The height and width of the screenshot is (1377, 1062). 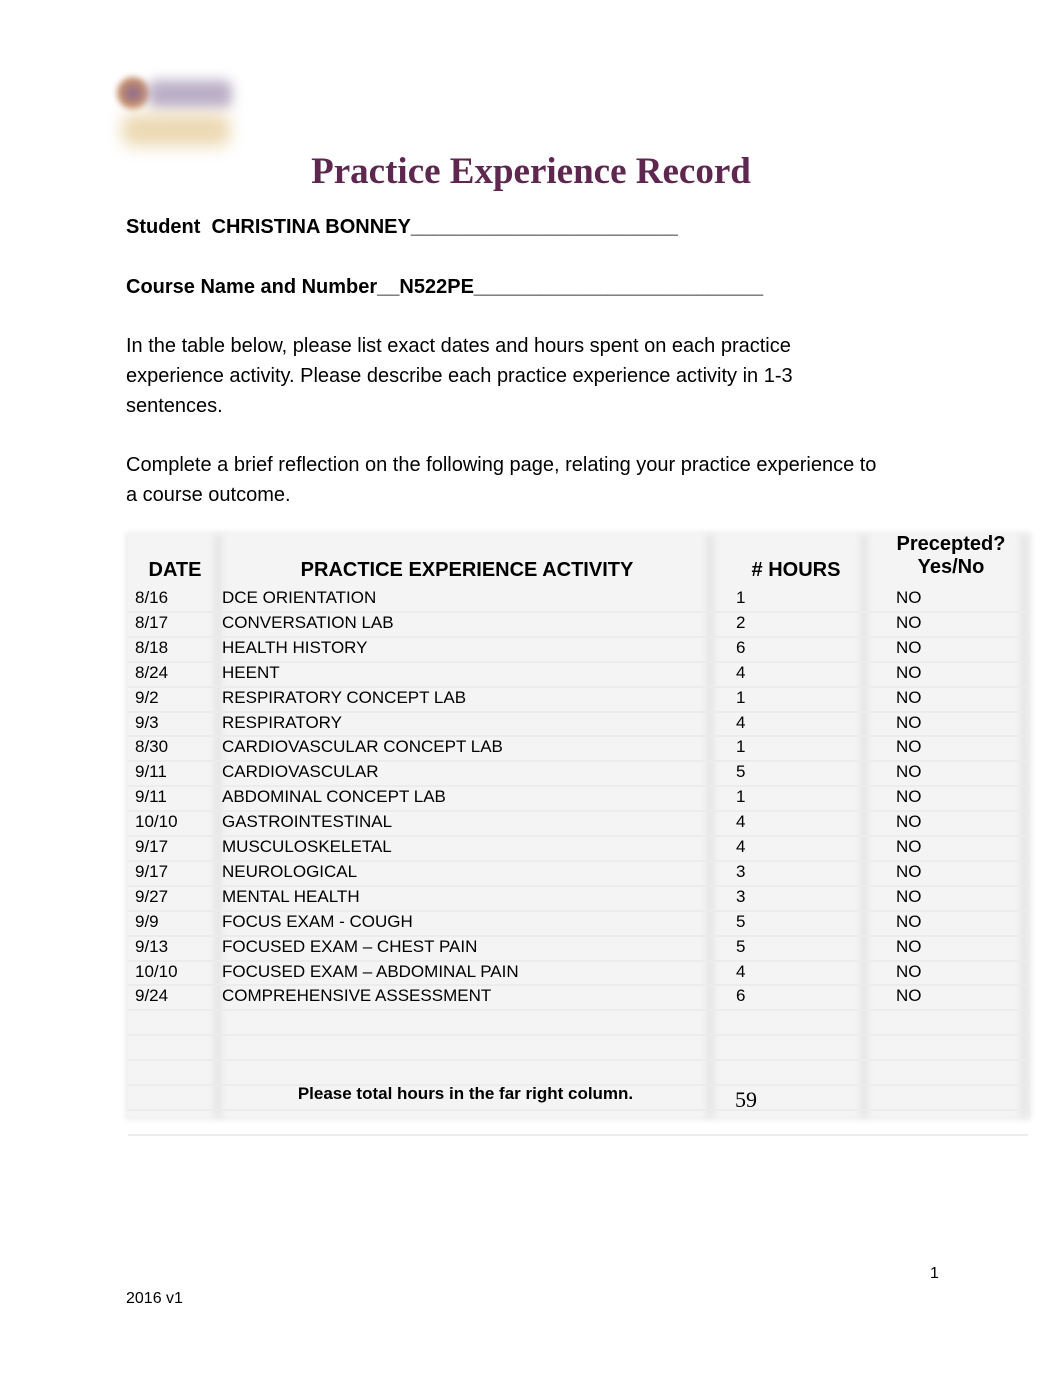 What do you see at coordinates (741, 996) in the screenshot?
I see `row-hours: 6` at bounding box center [741, 996].